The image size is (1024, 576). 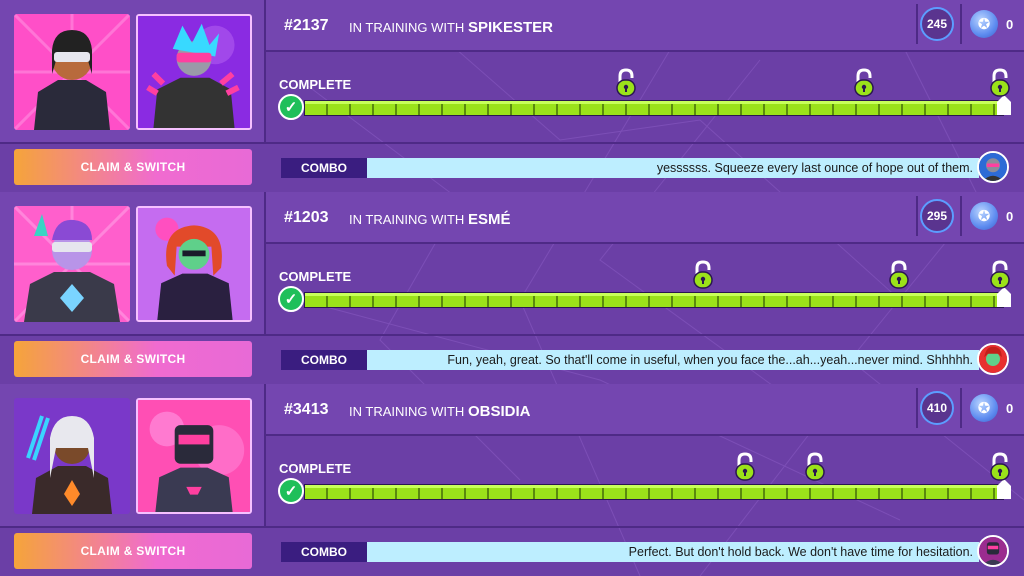 I want to click on entry-id: #2137, so click(x=306, y=25).